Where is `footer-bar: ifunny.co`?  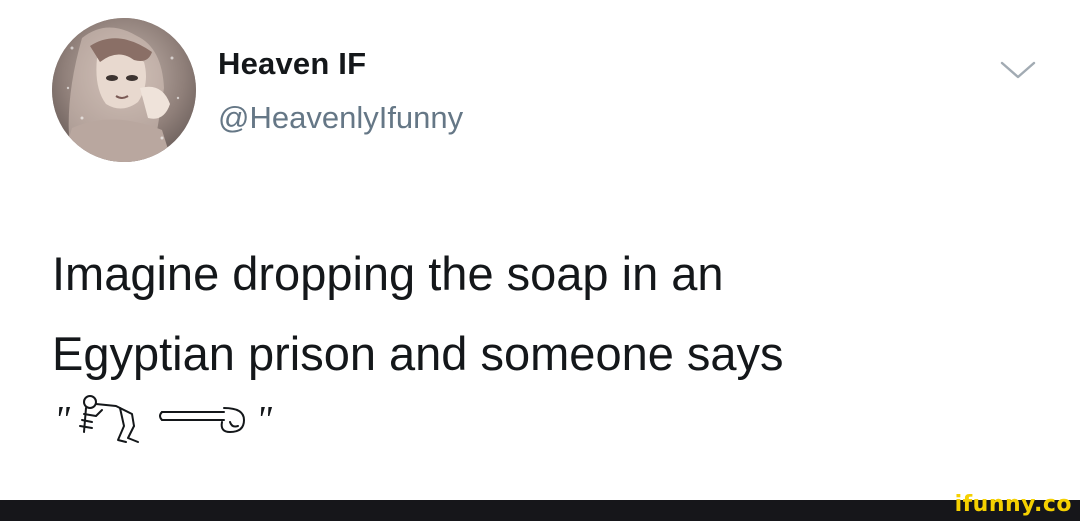 footer-bar: ifunny.co is located at coordinates (540, 507).